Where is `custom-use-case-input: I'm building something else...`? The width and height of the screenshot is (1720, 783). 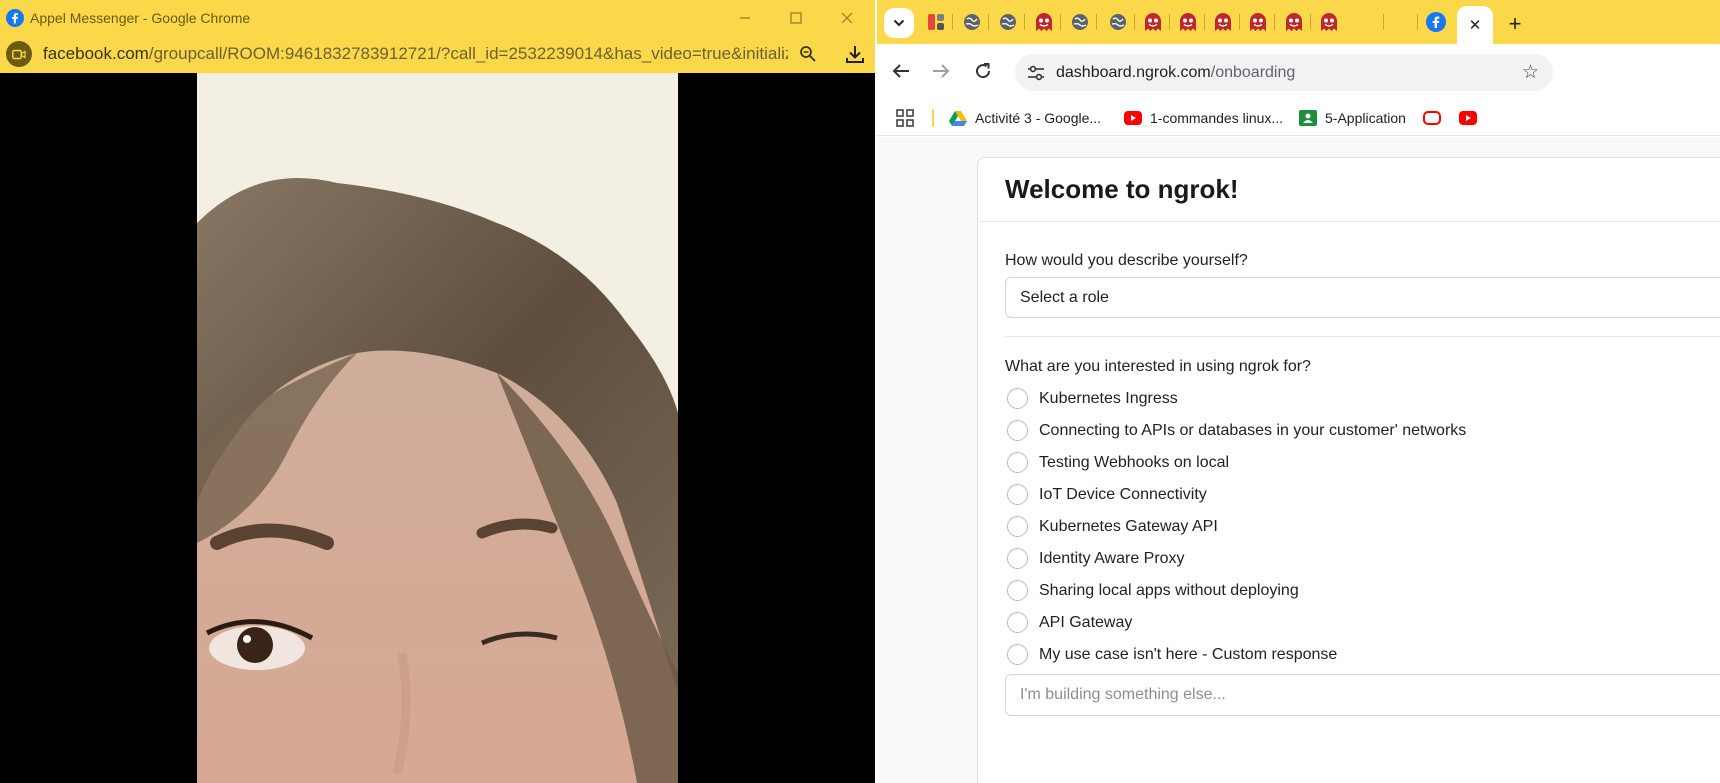 custom-use-case-input: I'm building something else... is located at coordinates (1362, 695).